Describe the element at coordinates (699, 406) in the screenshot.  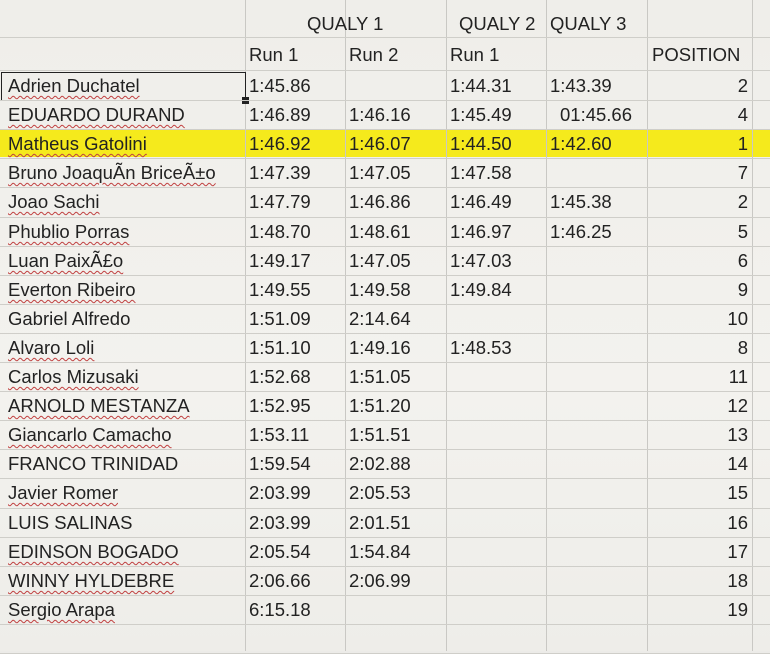
I see `cell-position: 12` at that location.